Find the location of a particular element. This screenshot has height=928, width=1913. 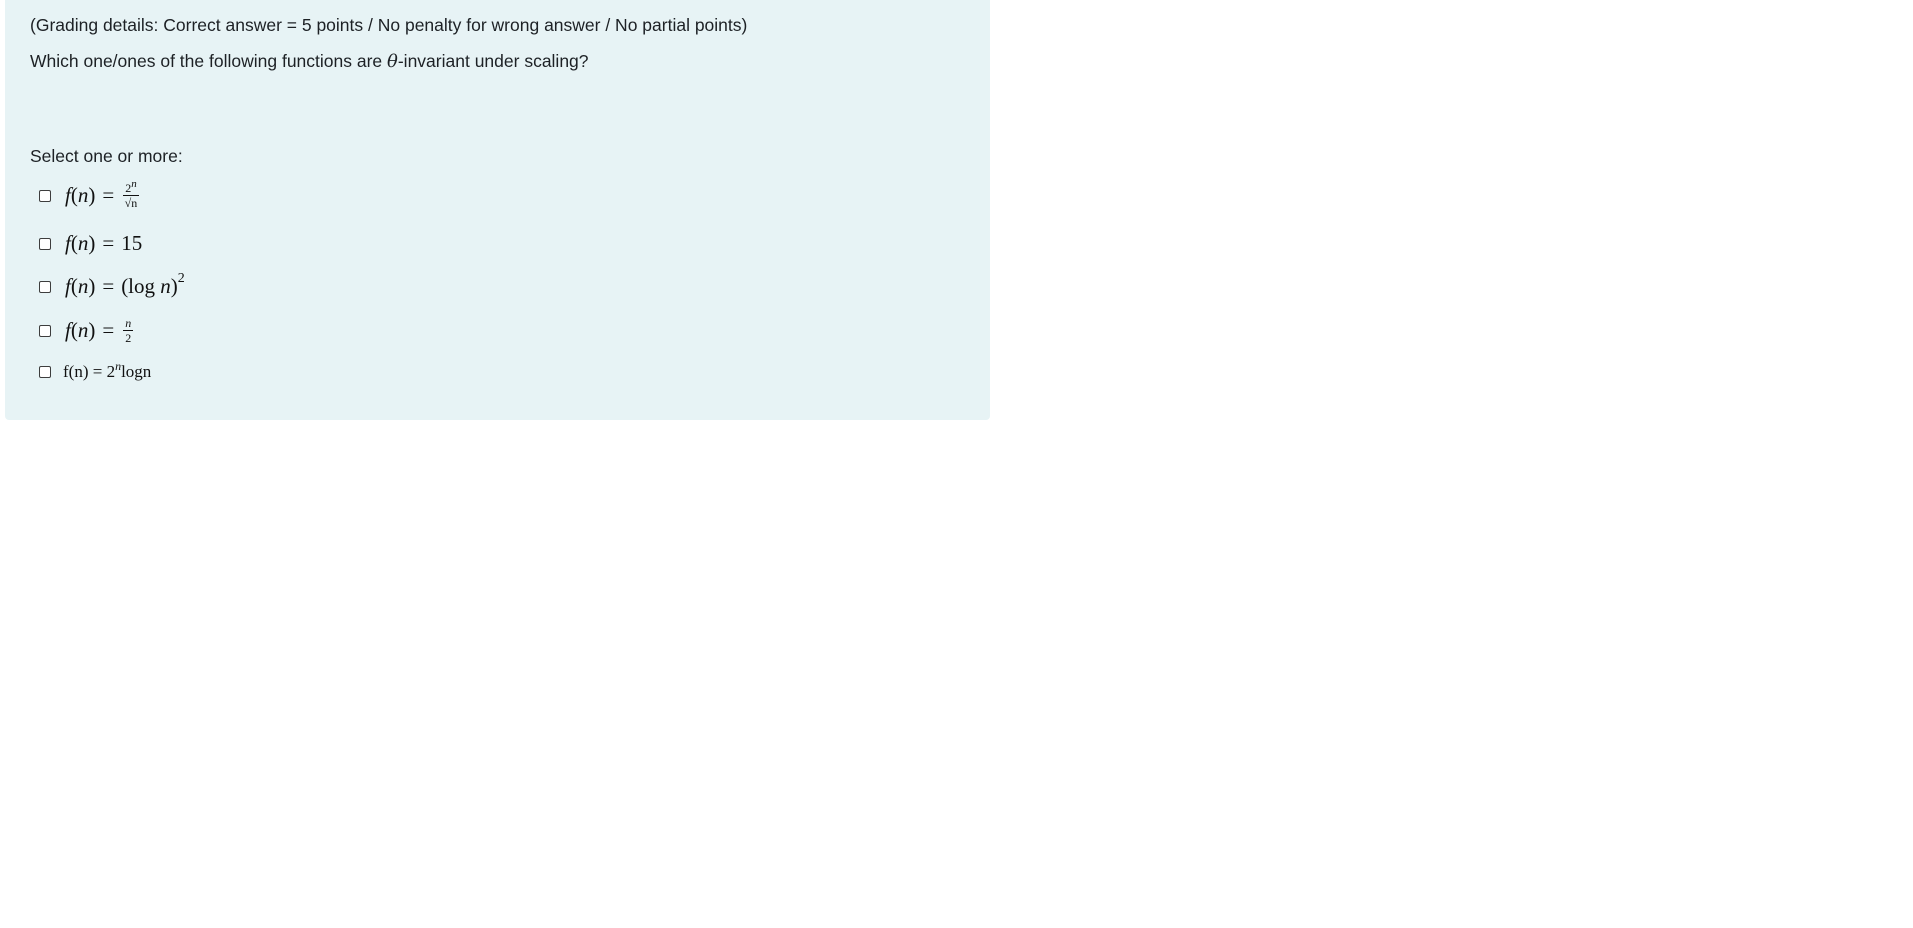

option-5-formula: f(n) = 2nlogn is located at coordinates (107, 370).